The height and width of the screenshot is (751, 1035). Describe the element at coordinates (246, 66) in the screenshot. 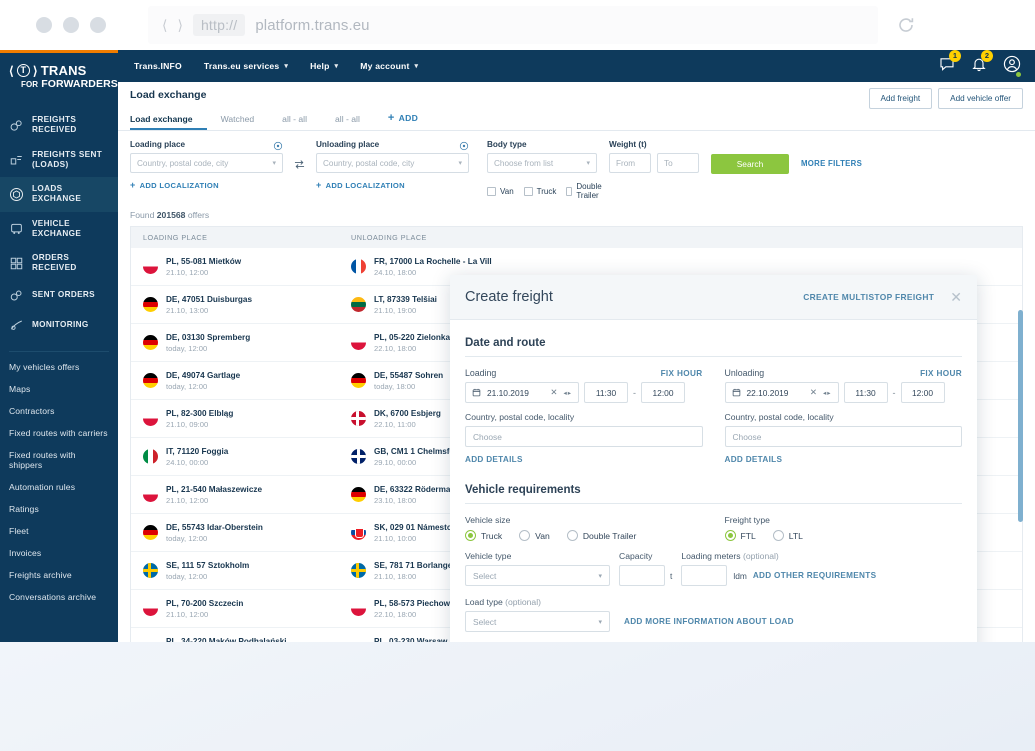

I see `topnav-item-trans-eu-services: Trans.eu services ▾` at that location.